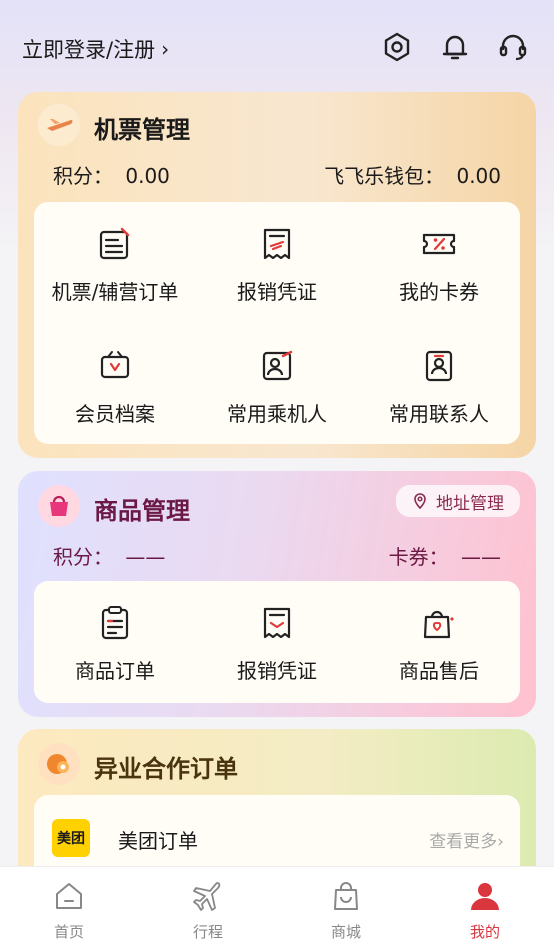 The image size is (554, 952). What do you see at coordinates (439, 643) in the screenshot?
I see `after-sale-button: 商品售后` at bounding box center [439, 643].